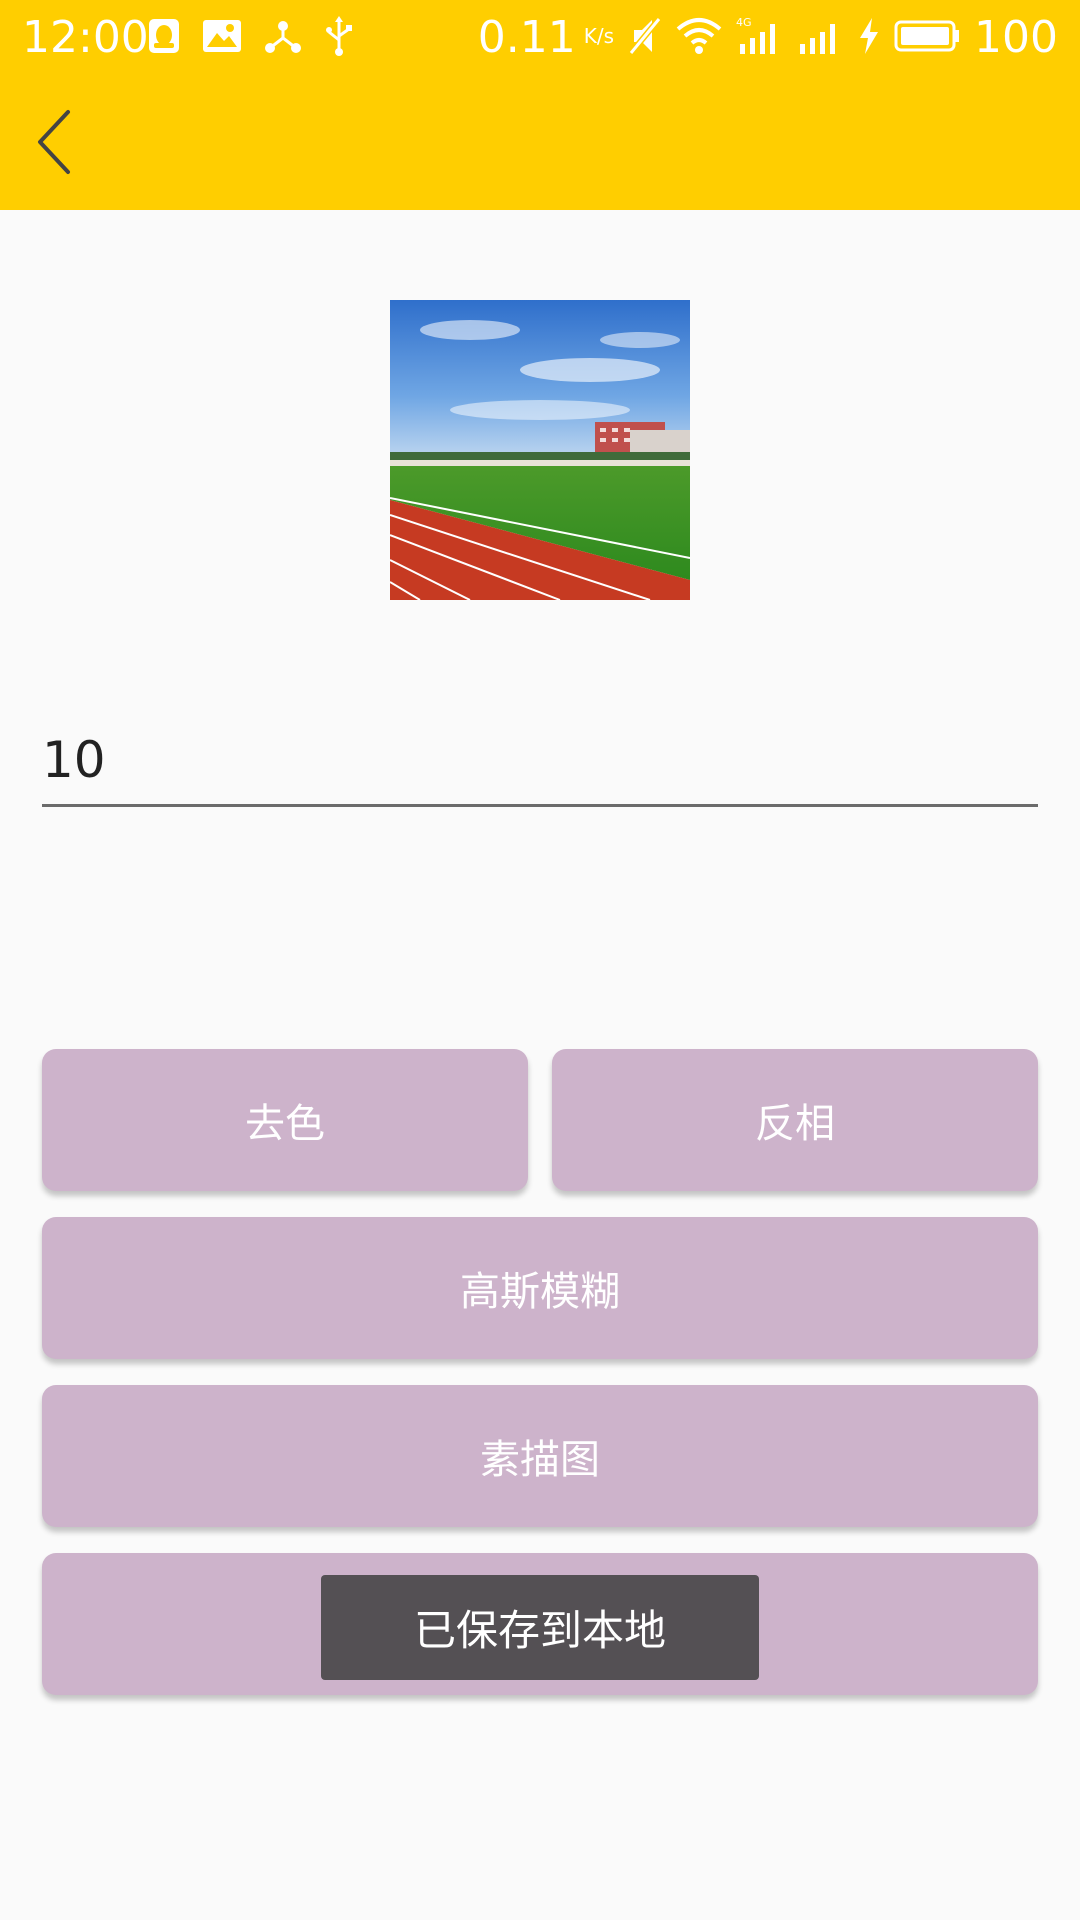  I want to click on signal-icon, so click(821, 38).